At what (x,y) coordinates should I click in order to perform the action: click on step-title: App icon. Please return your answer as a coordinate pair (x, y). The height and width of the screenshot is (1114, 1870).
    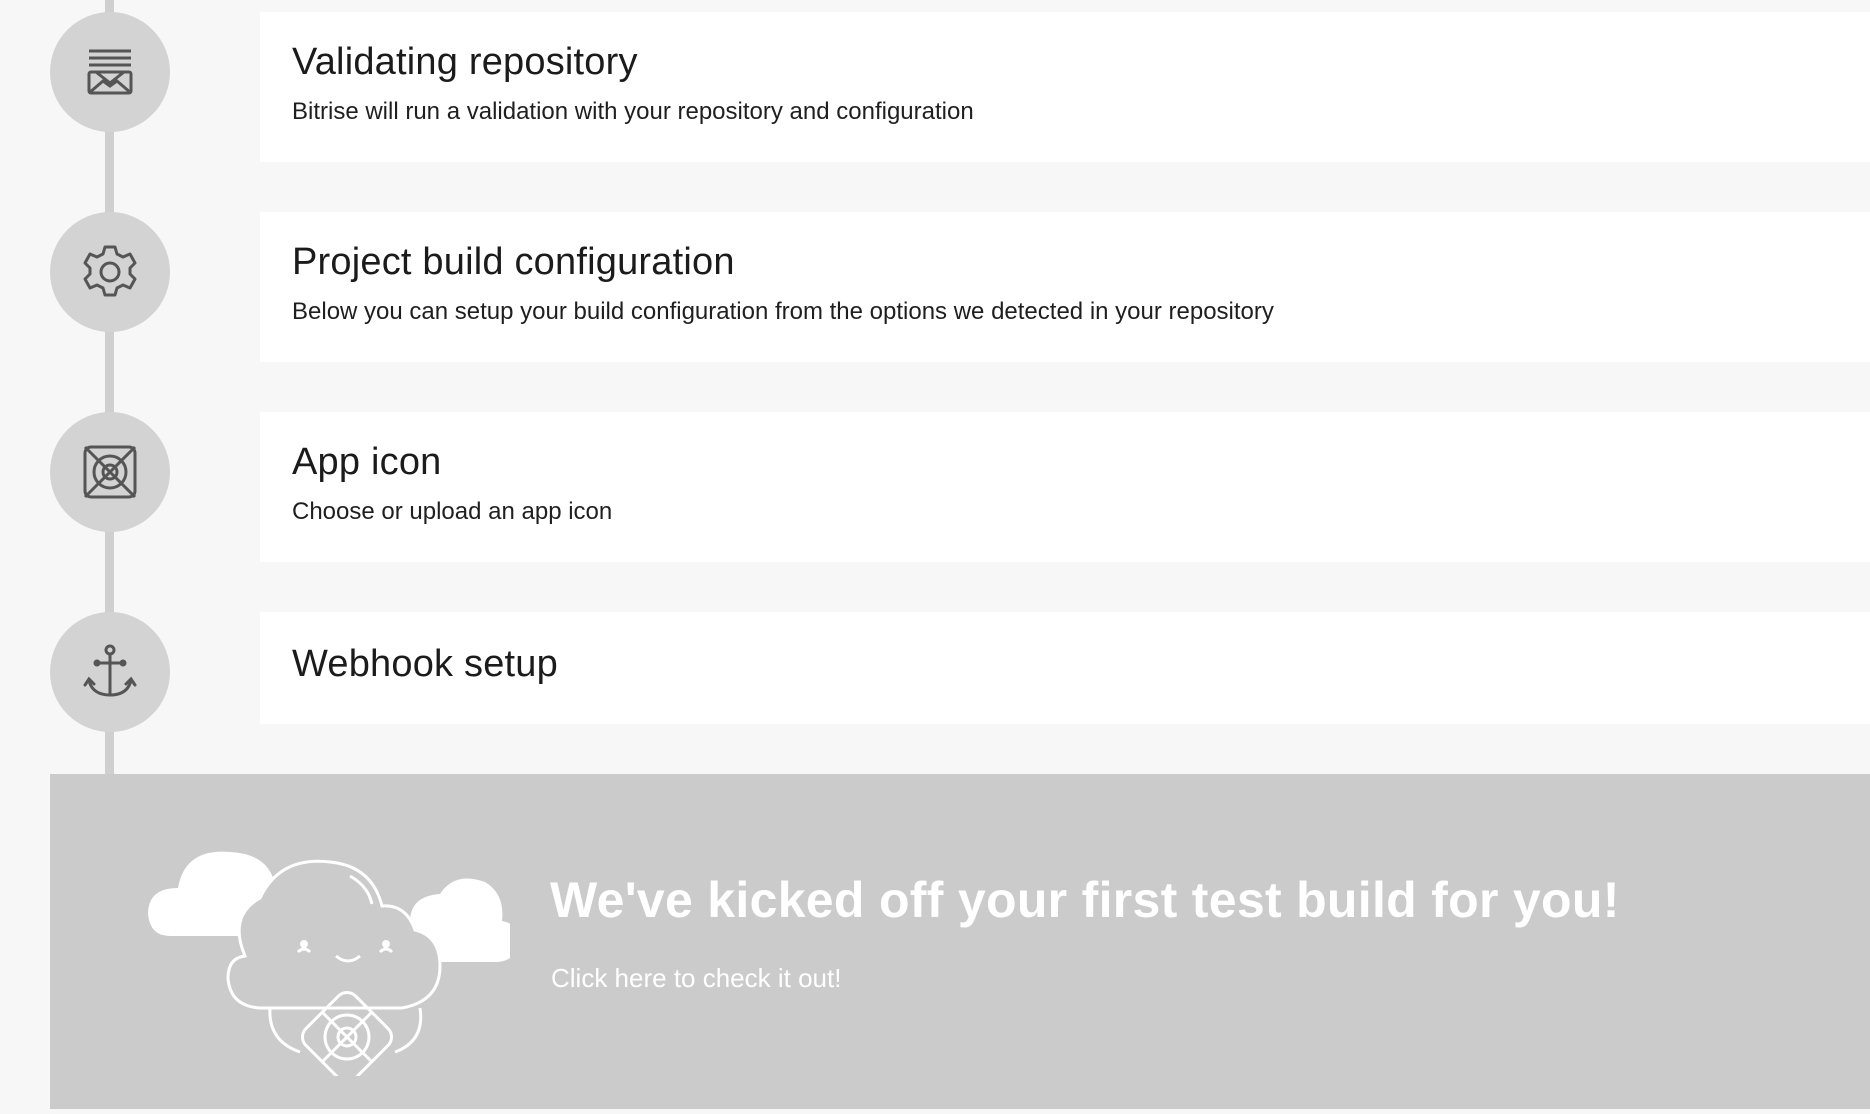
    Looking at the image, I should click on (367, 462).